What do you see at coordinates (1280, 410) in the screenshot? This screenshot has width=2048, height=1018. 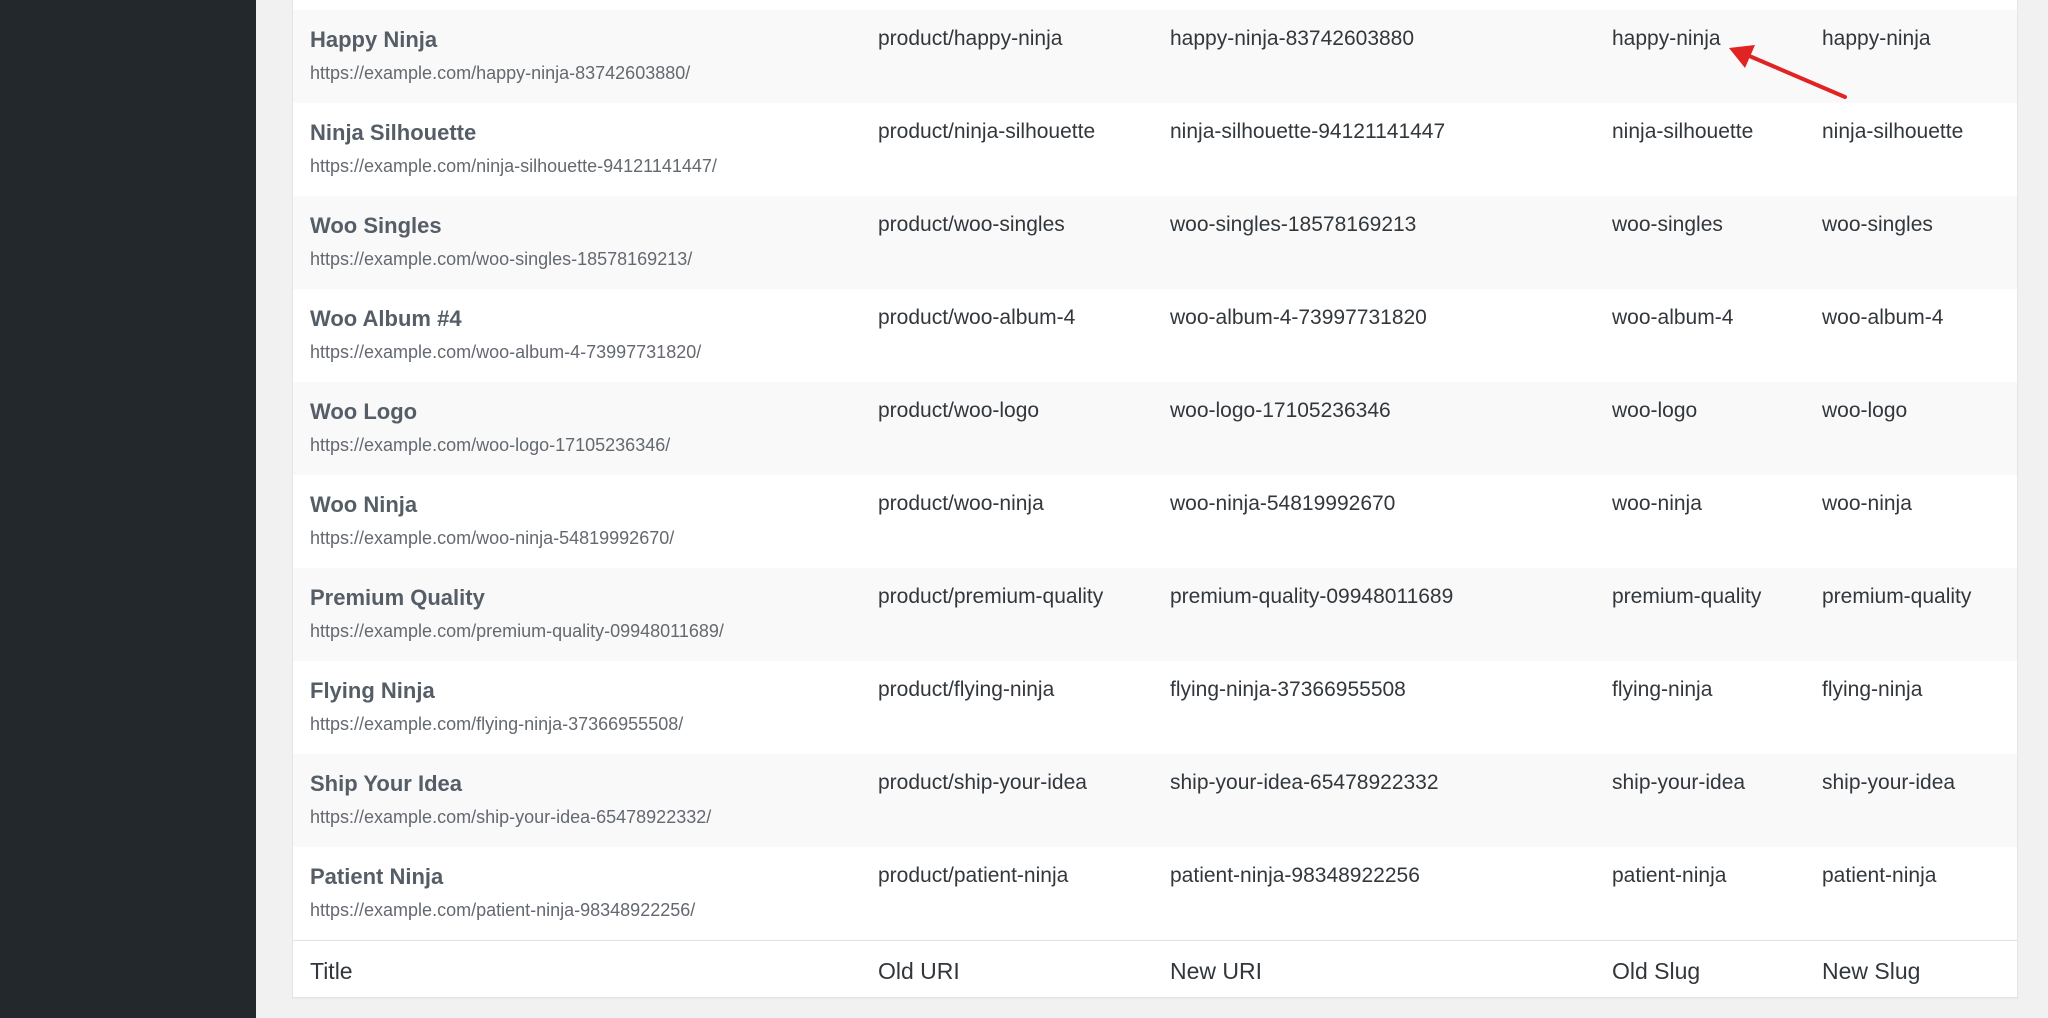 I see `new-uri-cell: woo-logo-17105236346` at bounding box center [1280, 410].